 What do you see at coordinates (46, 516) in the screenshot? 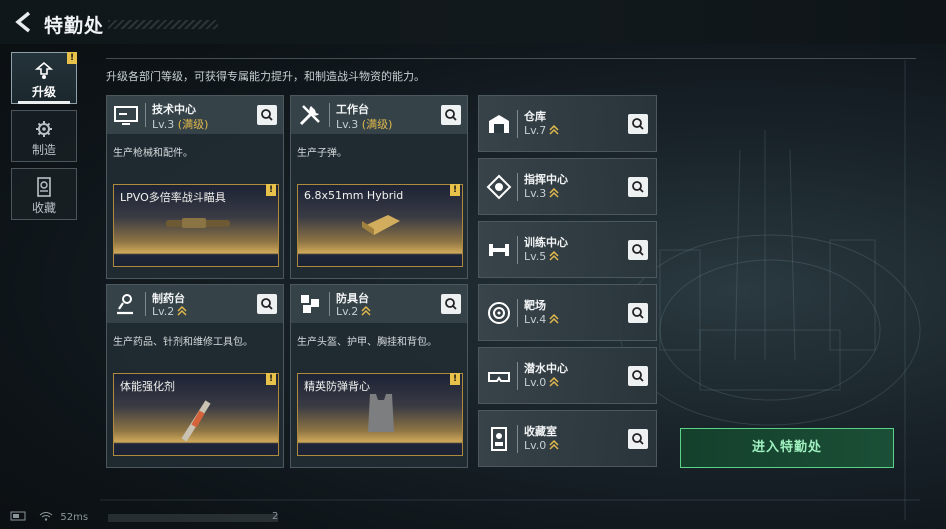
I see `wifi-icon` at bounding box center [46, 516].